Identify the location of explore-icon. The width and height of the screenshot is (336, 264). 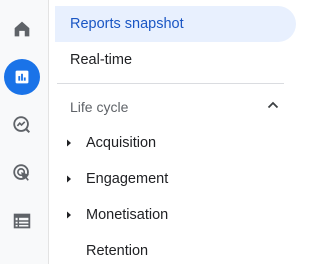
(22, 125).